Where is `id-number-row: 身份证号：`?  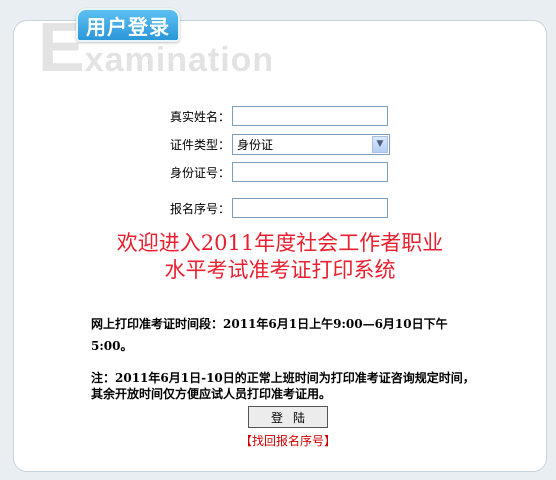
id-number-row: 身份证号： is located at coordinates (264, 172).